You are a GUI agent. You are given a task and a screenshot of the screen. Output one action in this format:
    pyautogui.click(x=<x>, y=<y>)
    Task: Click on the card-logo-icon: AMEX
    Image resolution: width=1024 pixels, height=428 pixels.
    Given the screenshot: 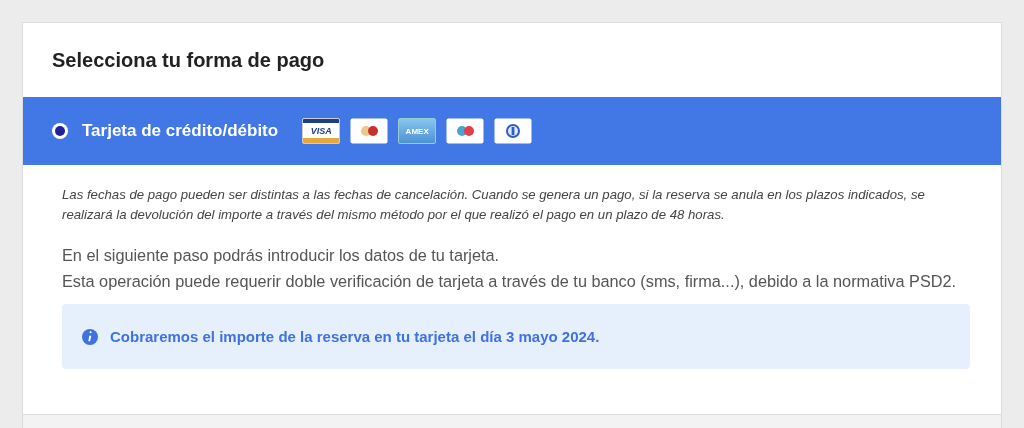 What is the action you would take?
    pyautogui.click(x=417, y=131)
    